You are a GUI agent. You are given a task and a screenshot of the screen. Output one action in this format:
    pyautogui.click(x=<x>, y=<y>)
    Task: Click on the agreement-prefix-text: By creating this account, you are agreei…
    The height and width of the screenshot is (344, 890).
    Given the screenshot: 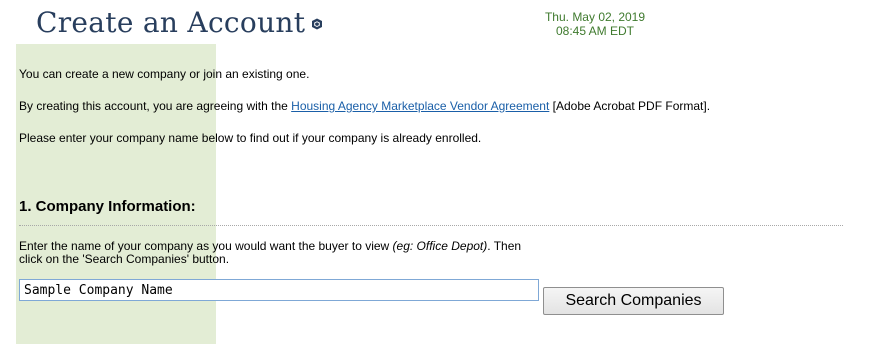 What is the action you would take?
    pyautogui.click(x=155, y=106)
    